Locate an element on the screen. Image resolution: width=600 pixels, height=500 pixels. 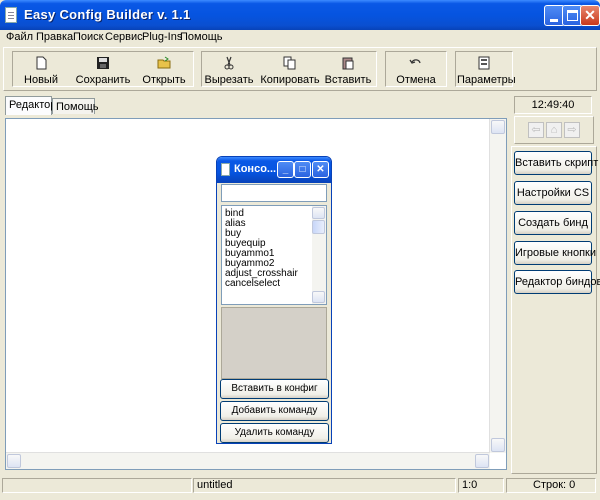
scroll-left-icon is located at coordinates (14, 461).